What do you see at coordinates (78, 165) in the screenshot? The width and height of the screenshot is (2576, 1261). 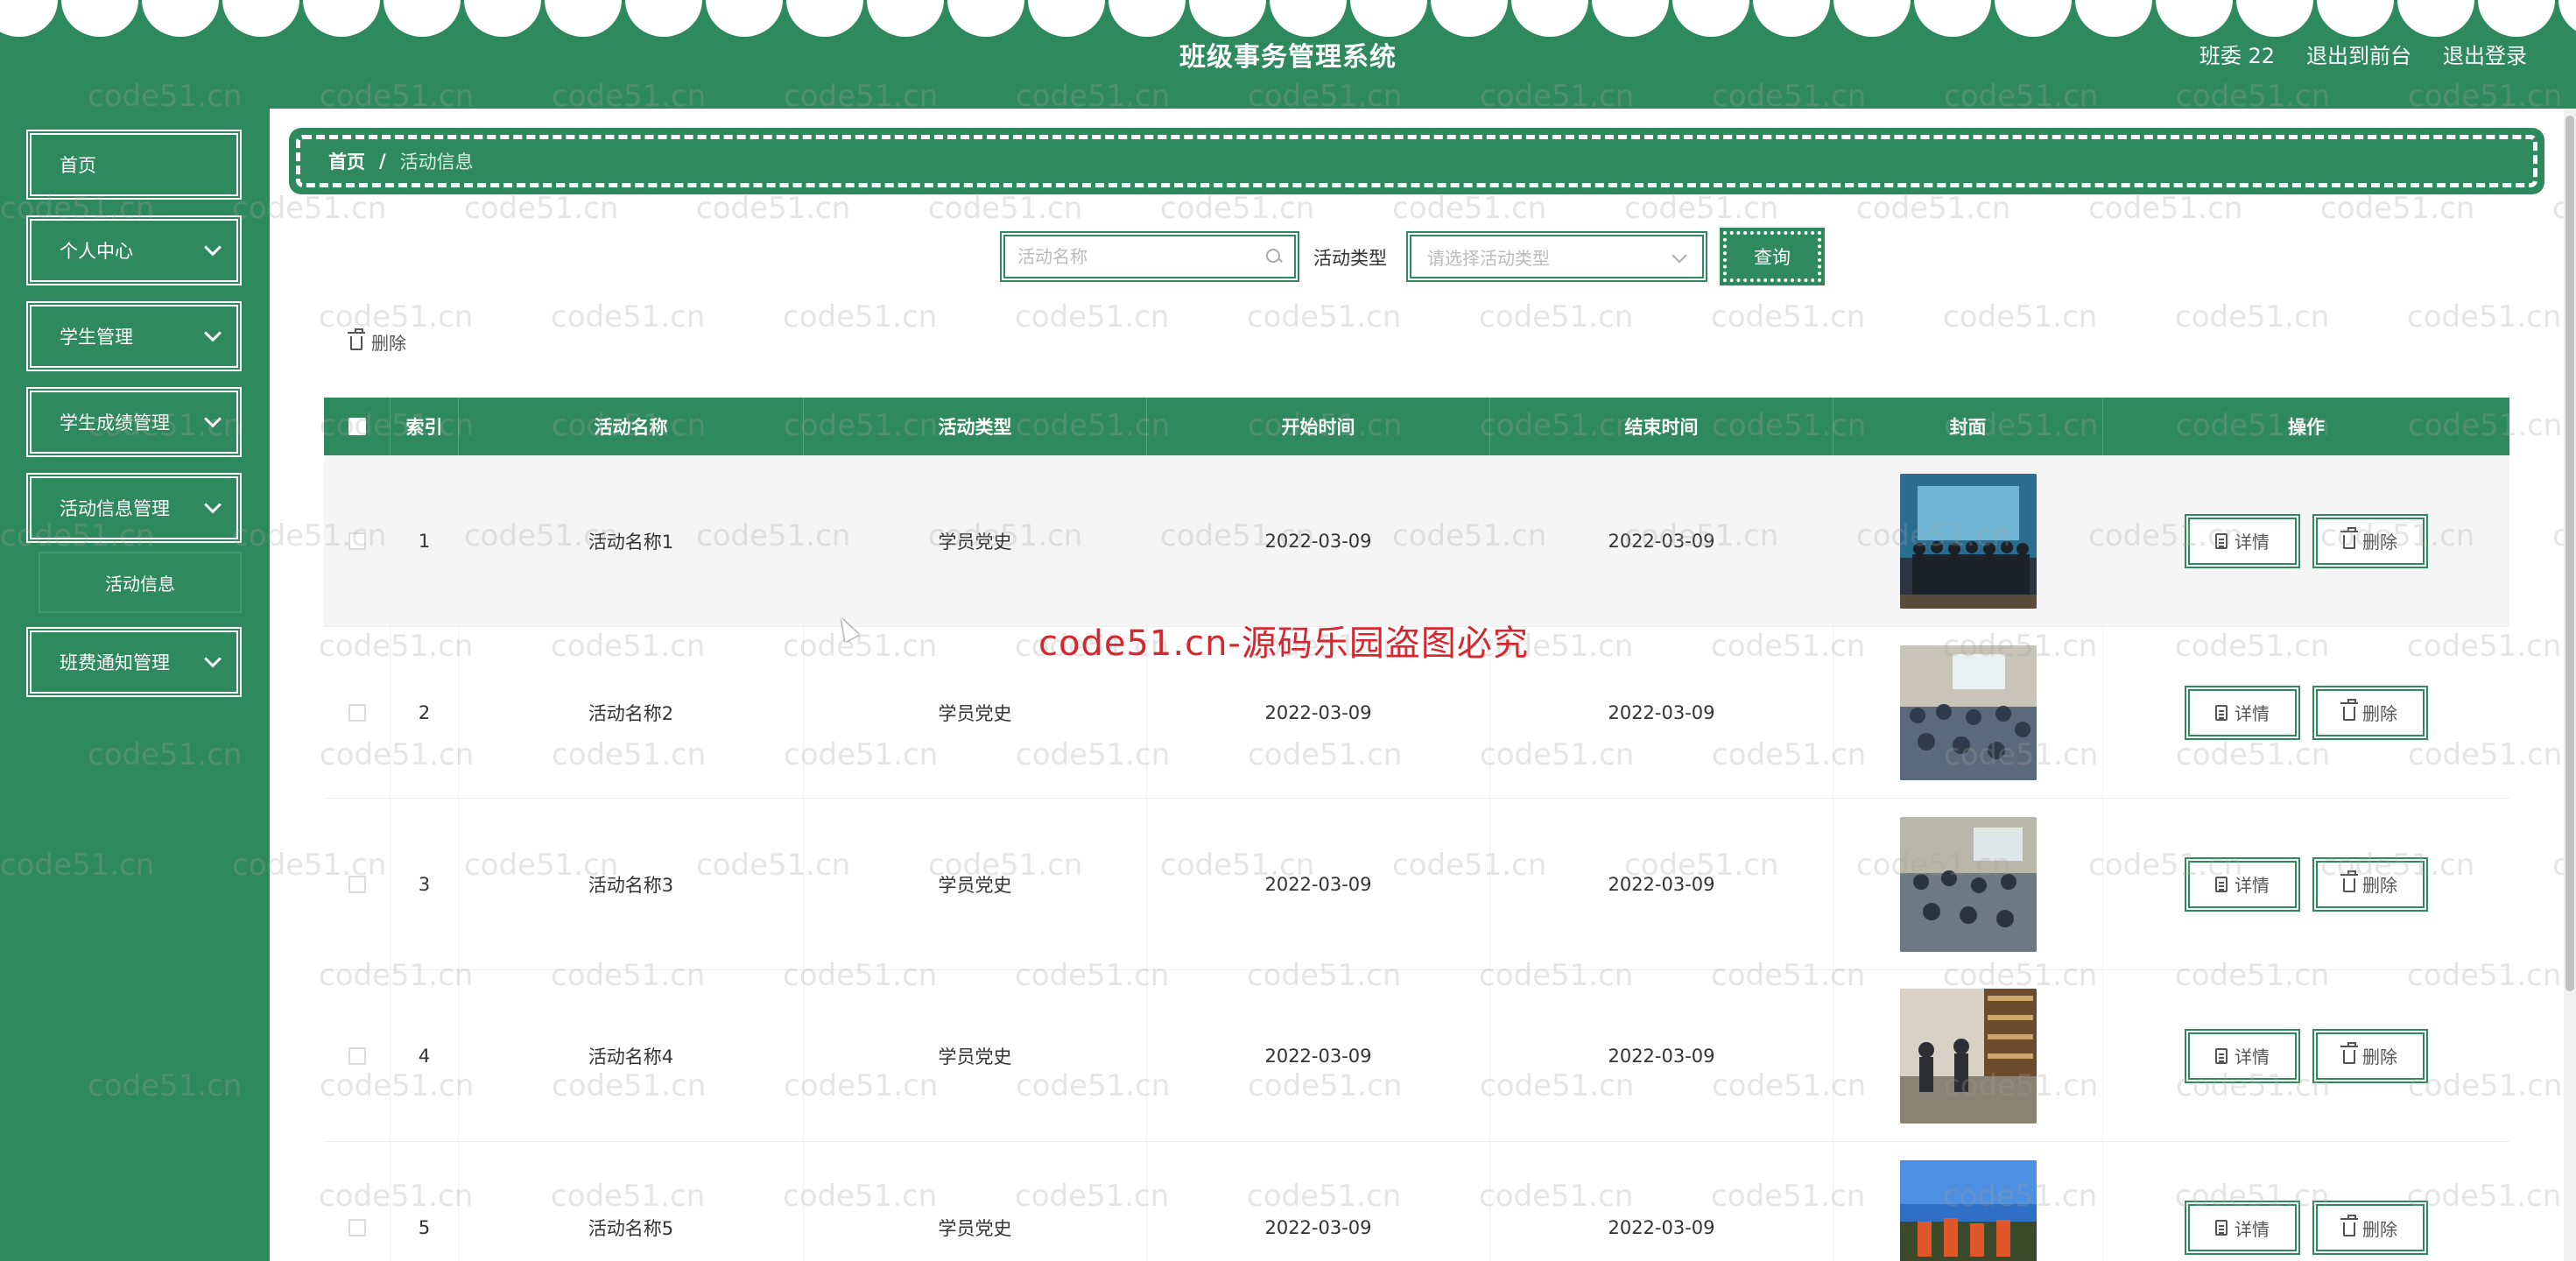 I see `sidebar-item-label: 首页` at bounding box center [78, 165].